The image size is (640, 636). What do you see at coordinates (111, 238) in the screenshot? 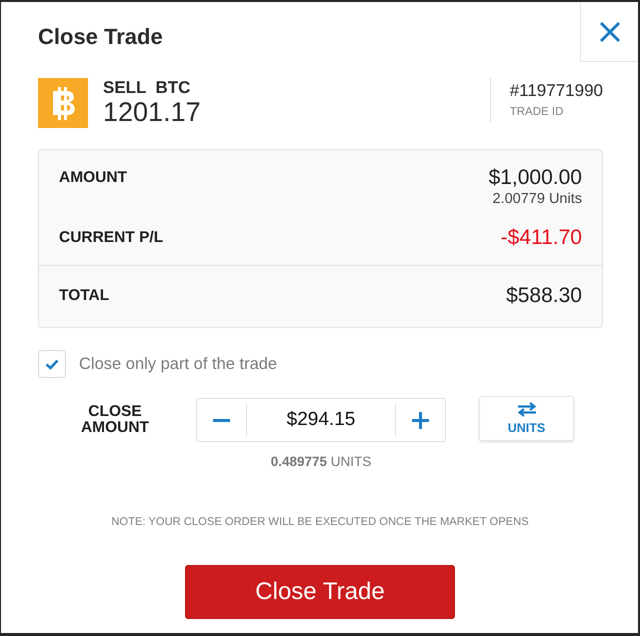
I see `summary-label: CURRENT P/L` at bounding box center [111, 238].